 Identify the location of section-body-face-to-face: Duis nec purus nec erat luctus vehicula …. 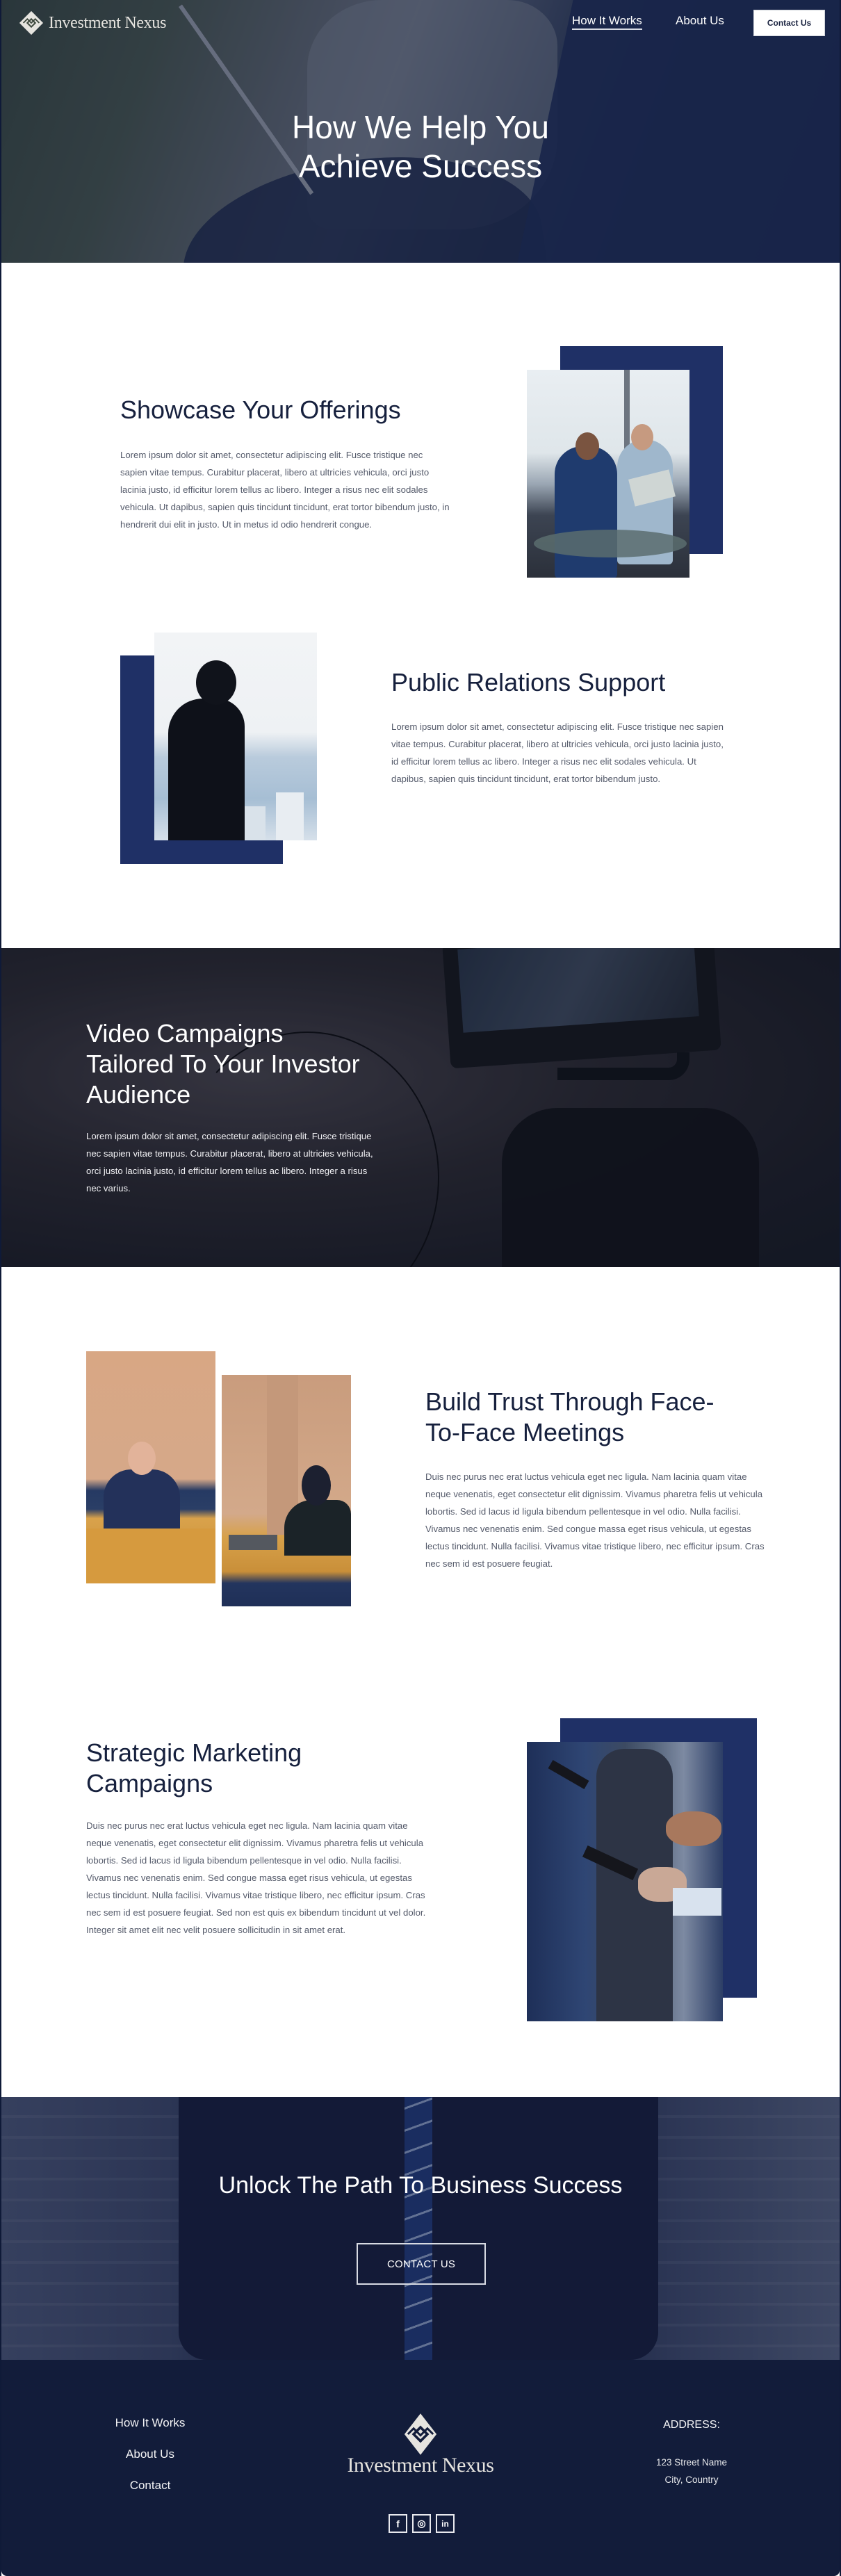
(595, 1521).